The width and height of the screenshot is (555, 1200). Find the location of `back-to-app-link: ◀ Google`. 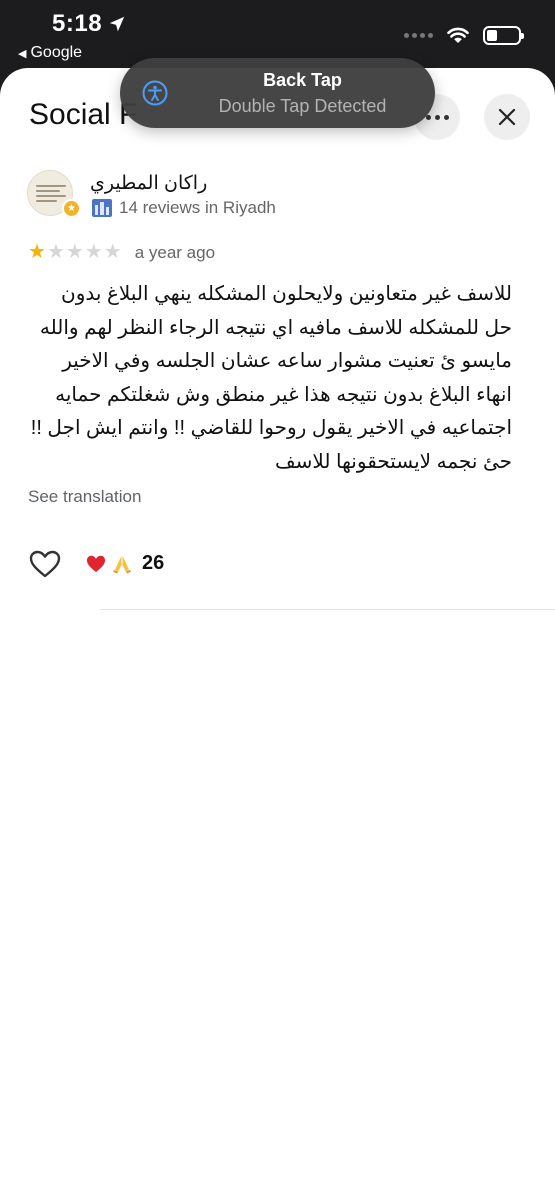

back-to-app-link: ◀ Google is located at coordinates (50, 53).